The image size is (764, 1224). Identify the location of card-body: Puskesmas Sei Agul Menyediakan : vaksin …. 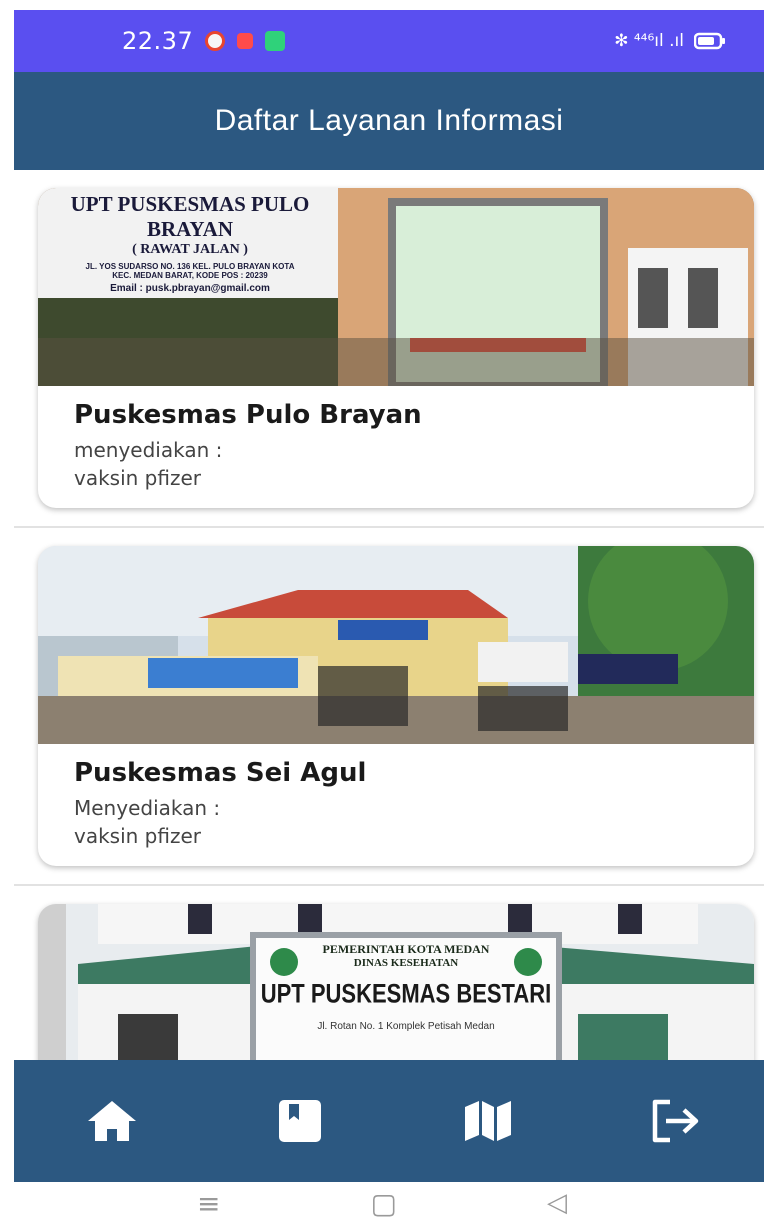
(396, 805).